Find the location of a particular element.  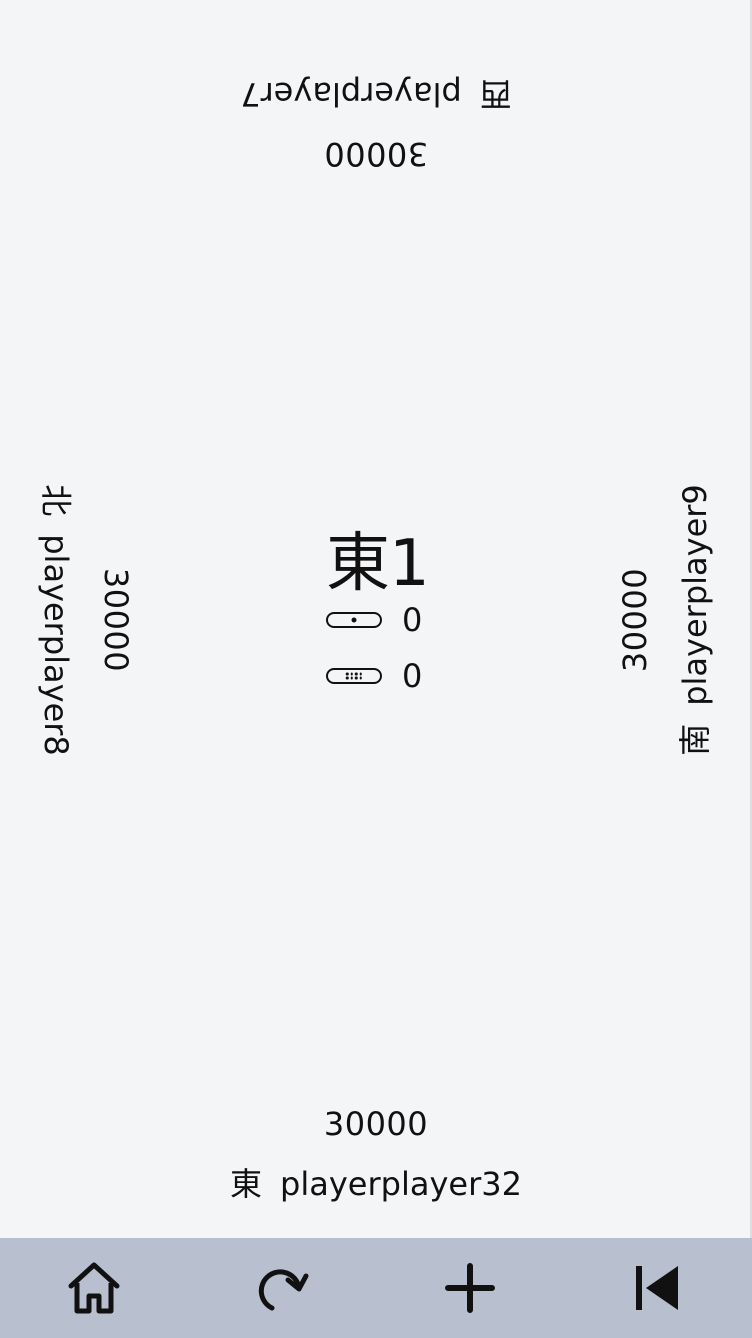

player-top-name: playerplayer7 is located at coordinates (351, 94).